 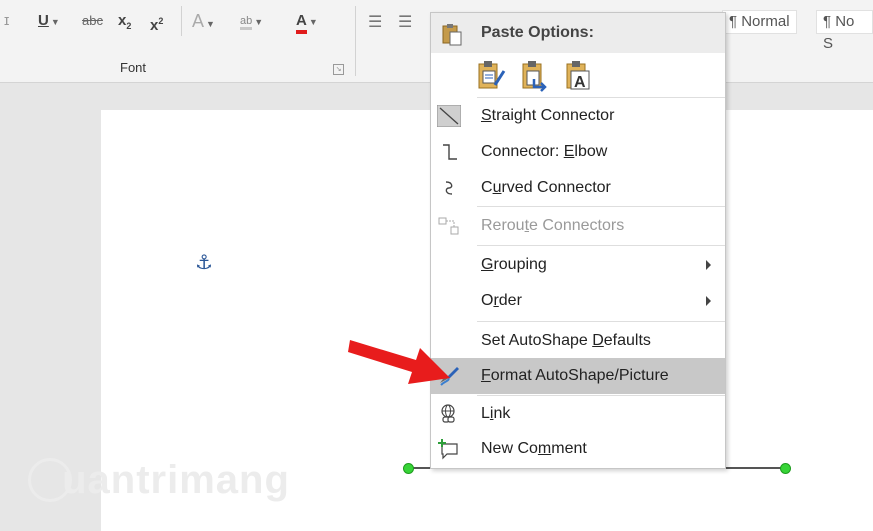 I want to click on menu-item-order: Order, so click(x=578, y=301).